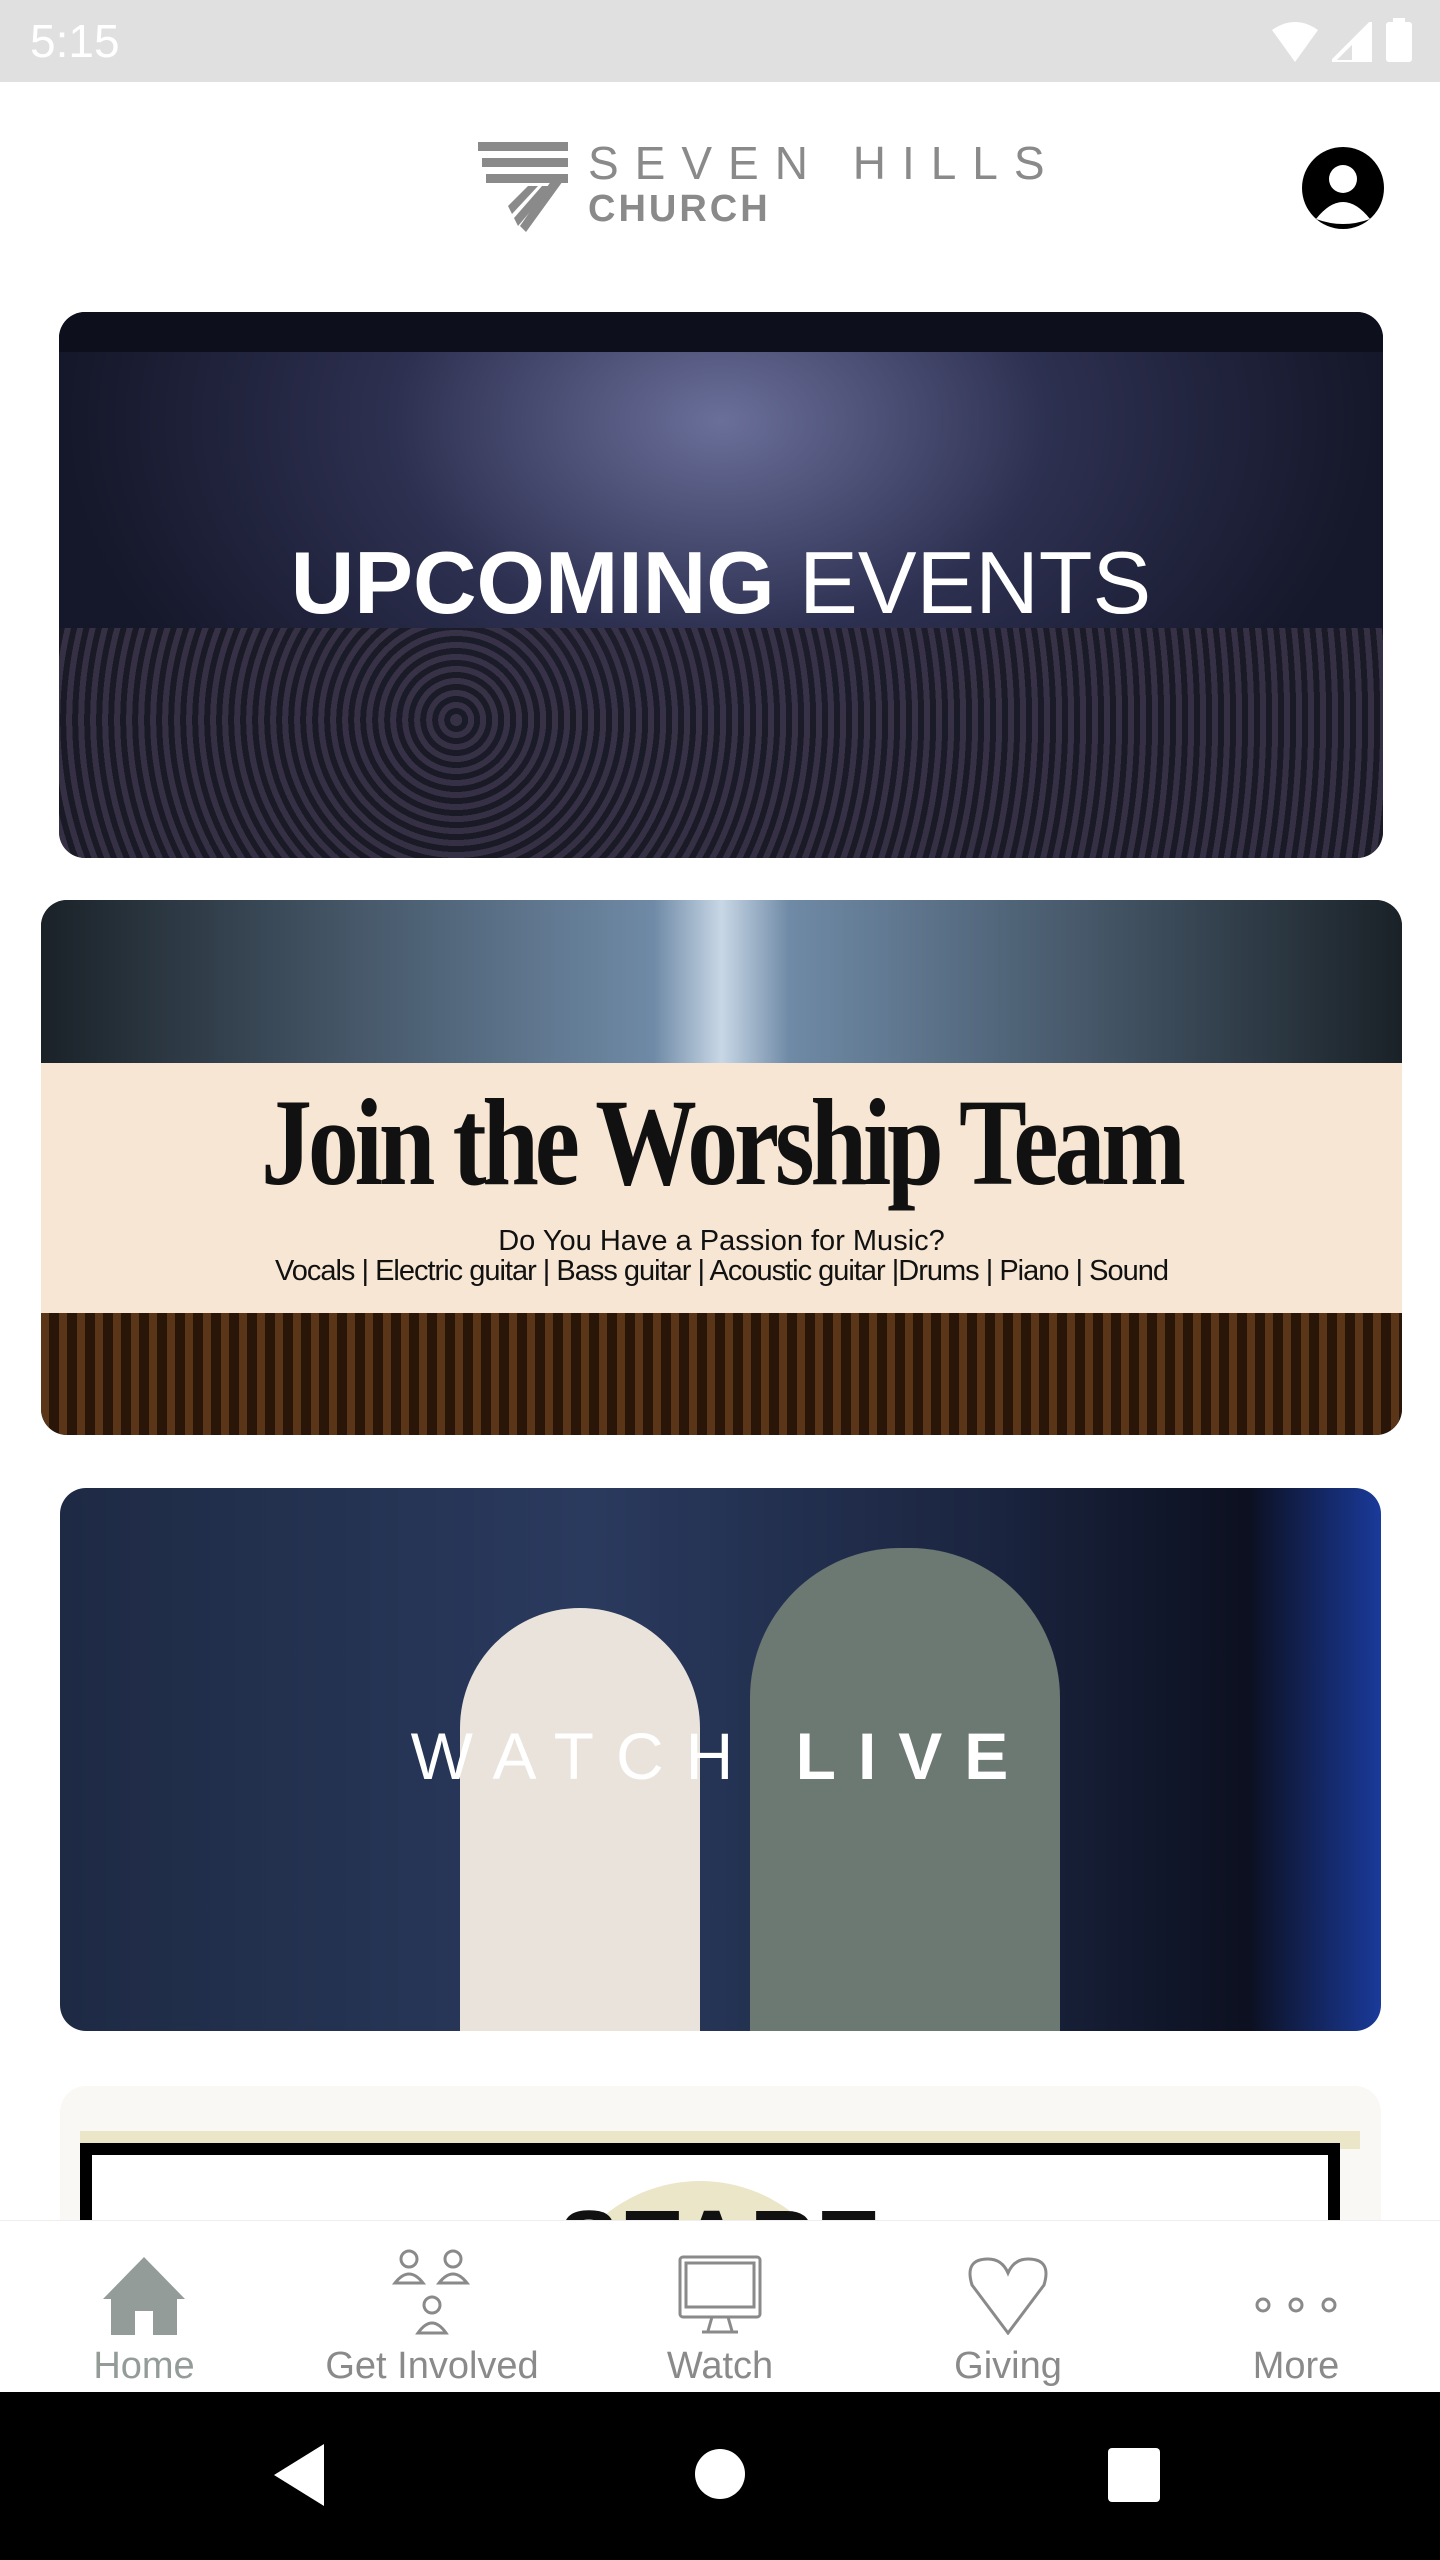 The image size is (1440, 2560). I want to click on nav-more: More, so click(1296, 2306).